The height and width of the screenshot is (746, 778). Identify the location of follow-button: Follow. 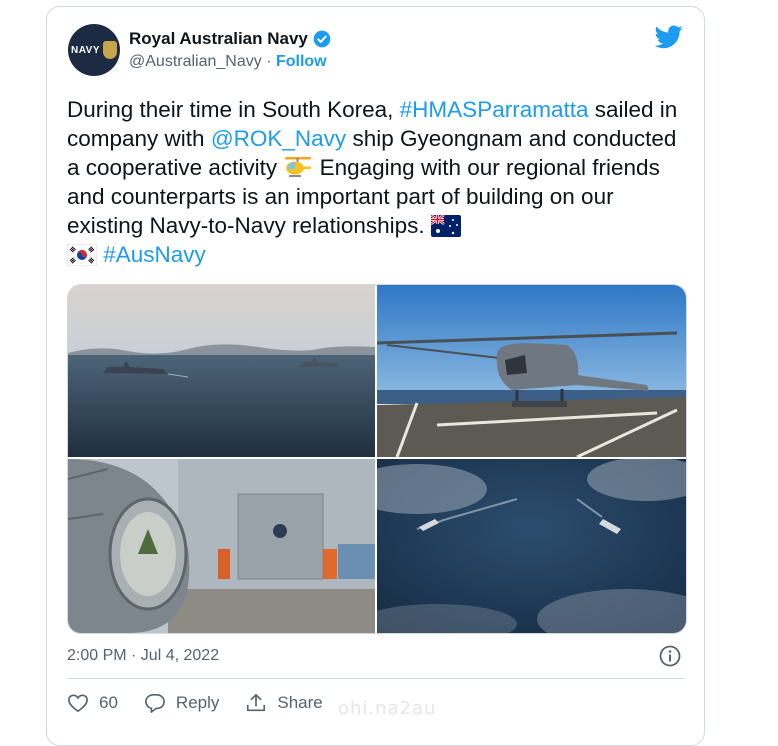
(301, 61).